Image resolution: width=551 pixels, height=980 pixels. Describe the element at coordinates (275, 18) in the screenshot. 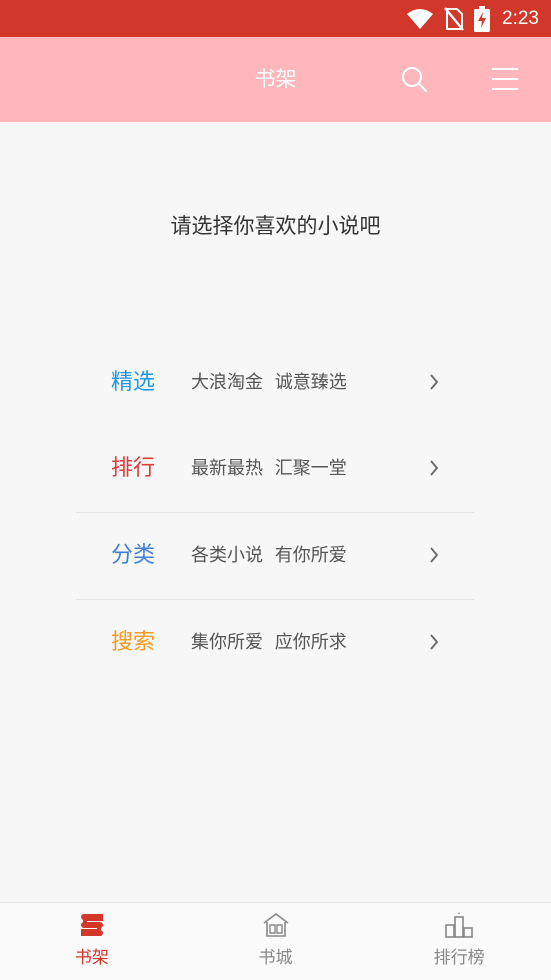

I see `status-bar: 2:23` at that location.